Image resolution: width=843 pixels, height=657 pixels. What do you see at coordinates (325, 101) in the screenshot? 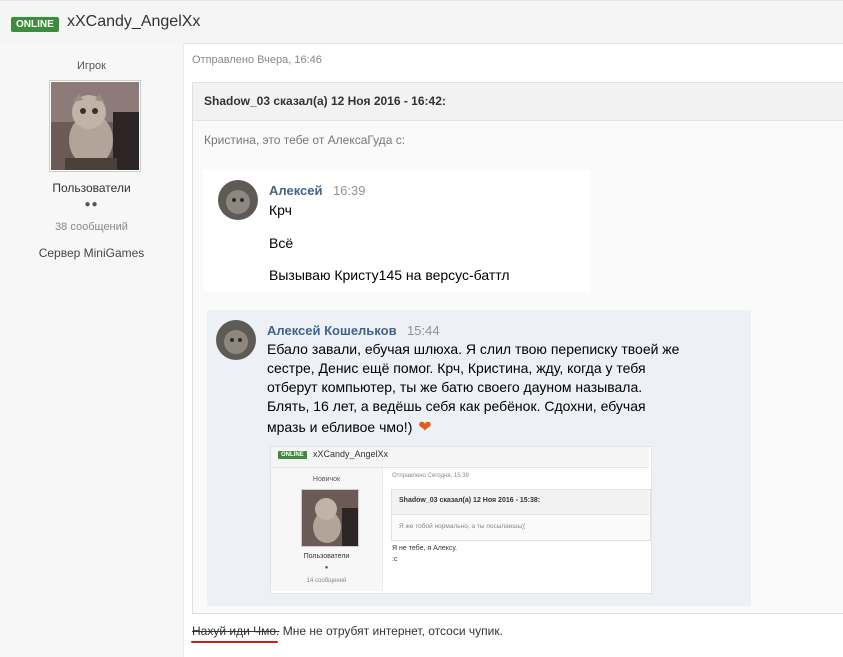
I see `quote-citation: Shadow_03 сказал(а) 12 Ноя 2016 - 16:42:` at bounding box center [325, 101].